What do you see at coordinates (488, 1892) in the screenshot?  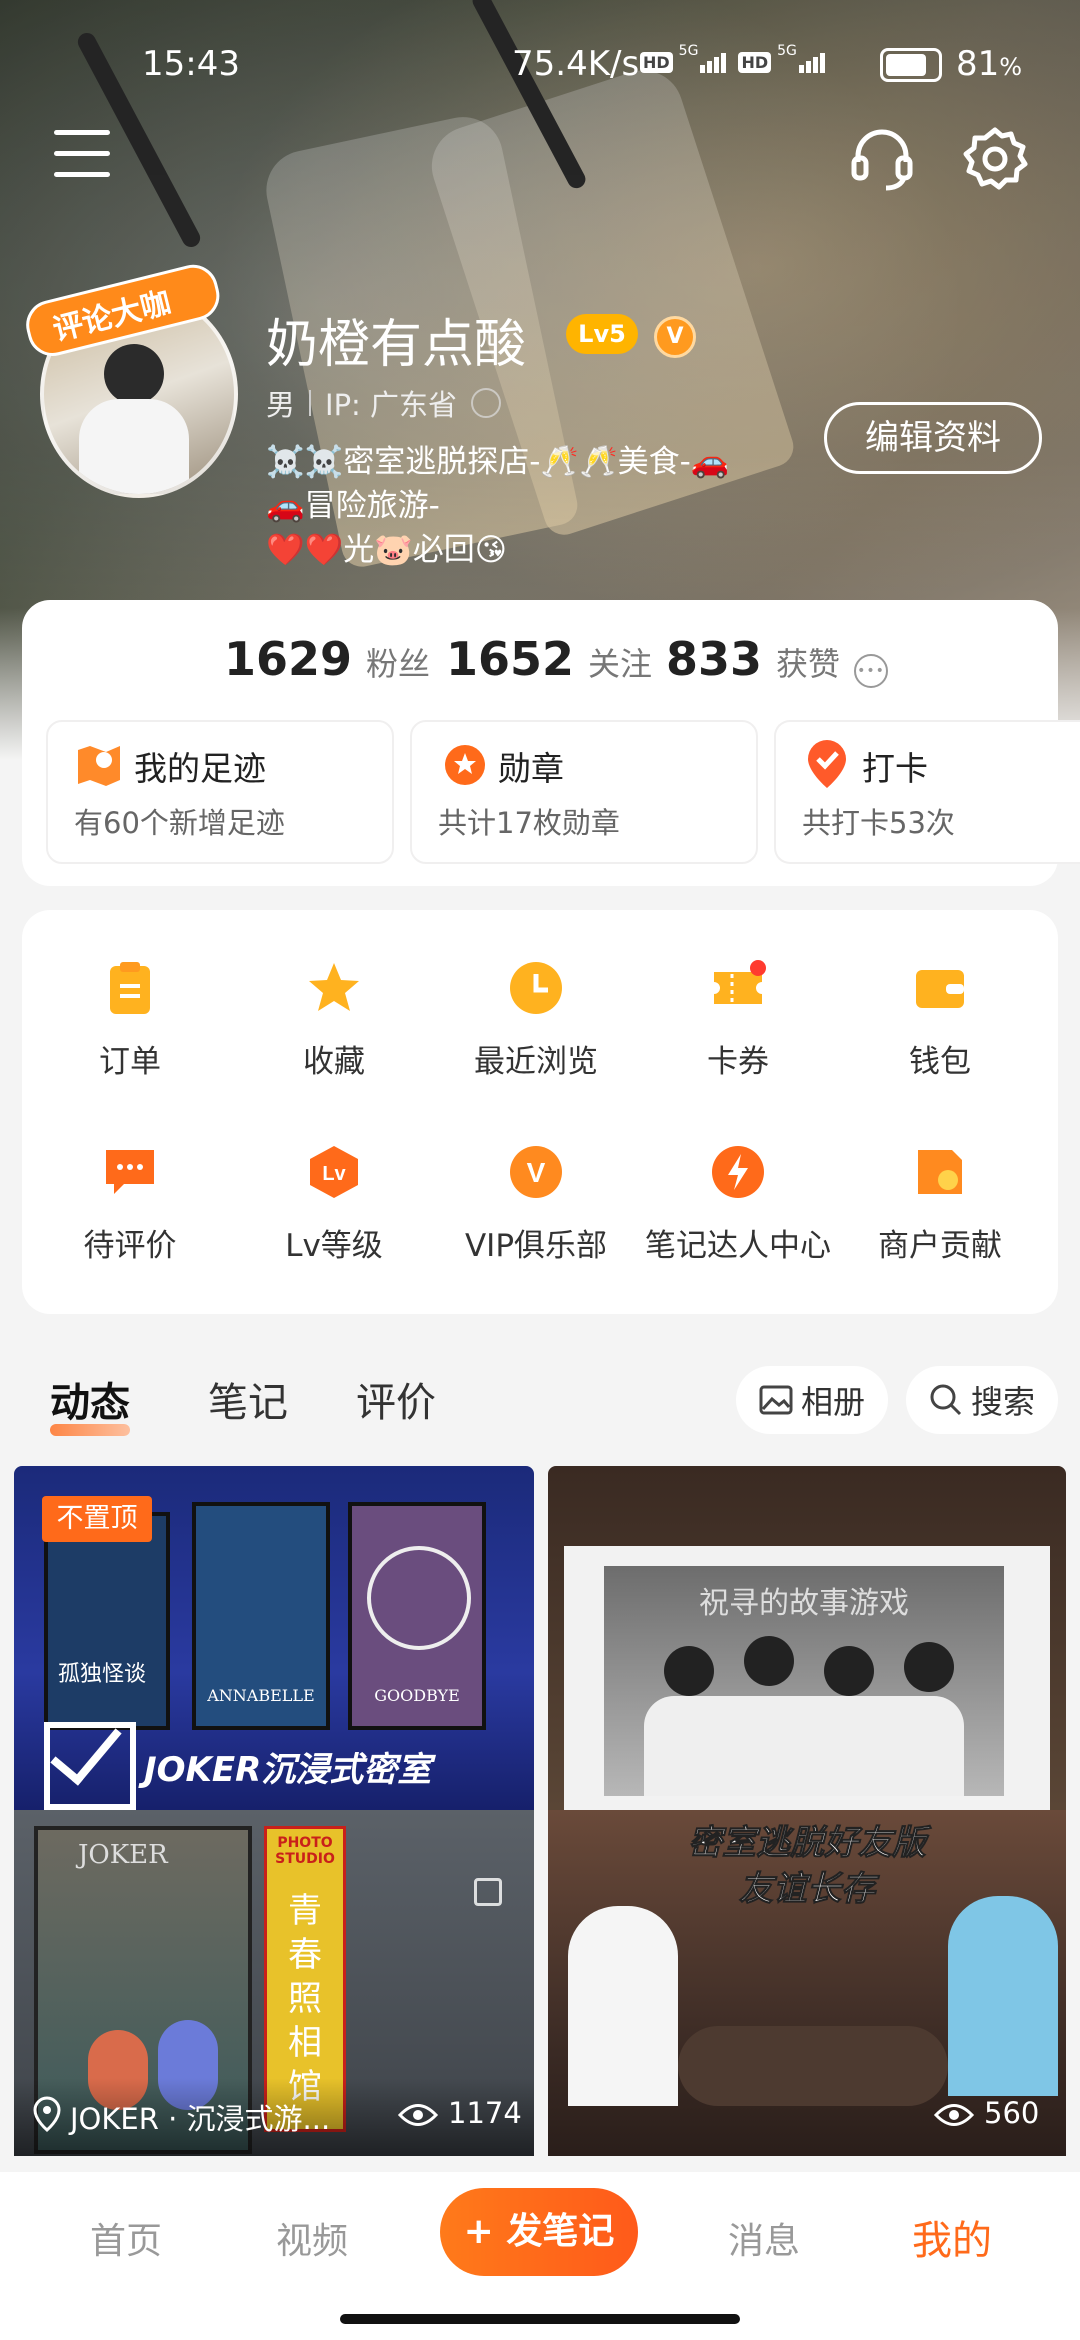 I see `multi-image-icon` at bounding box center [488, 1892].